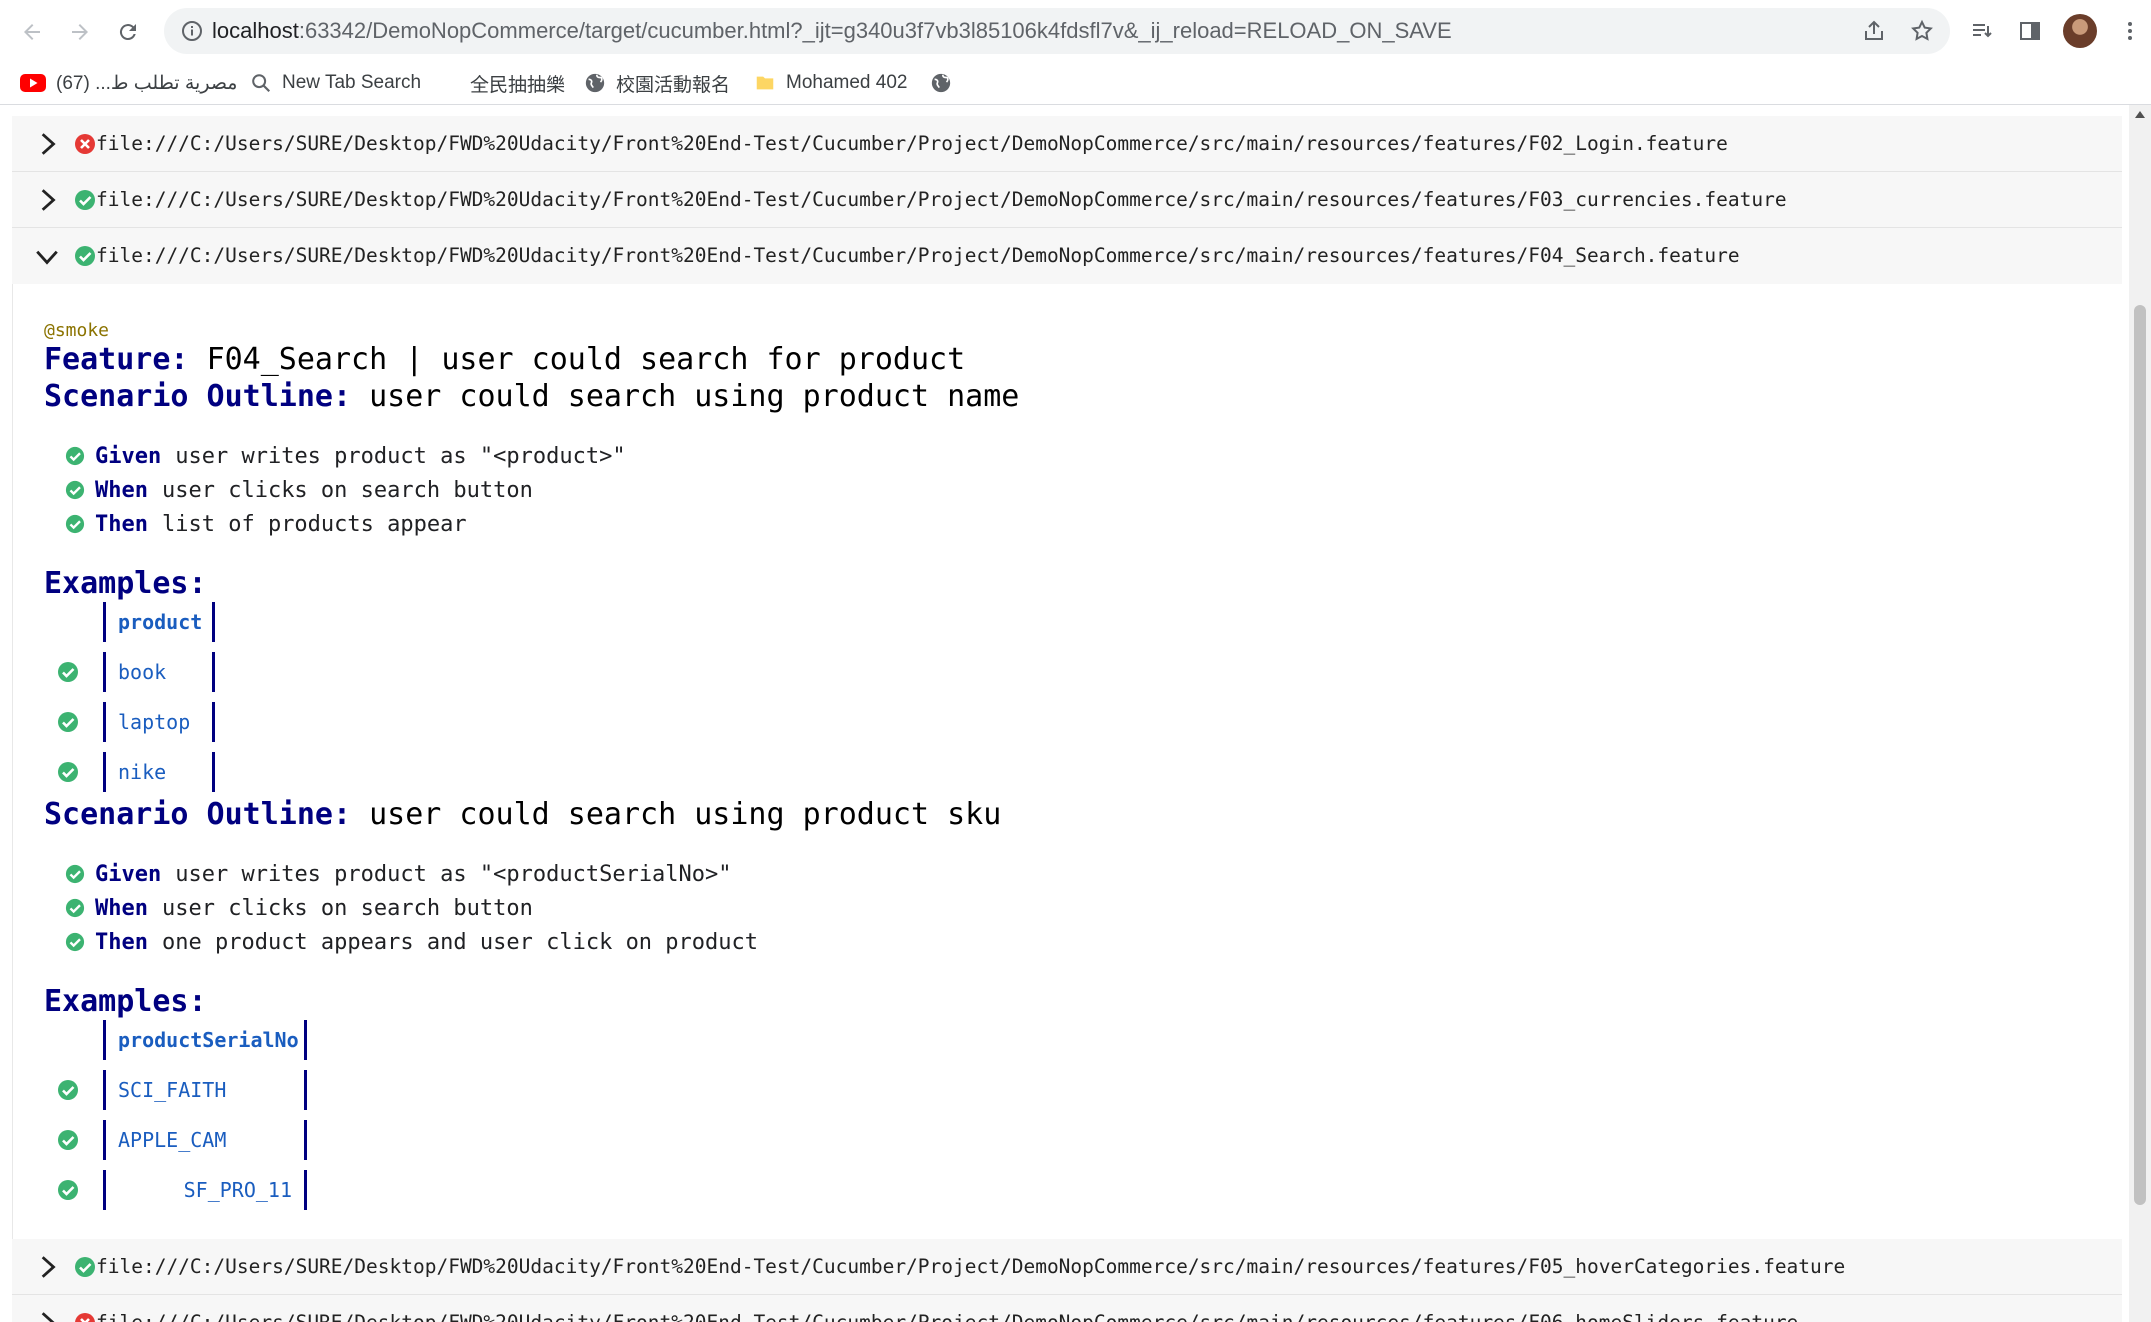  I want to click on globe-icon, so click(941, 83).